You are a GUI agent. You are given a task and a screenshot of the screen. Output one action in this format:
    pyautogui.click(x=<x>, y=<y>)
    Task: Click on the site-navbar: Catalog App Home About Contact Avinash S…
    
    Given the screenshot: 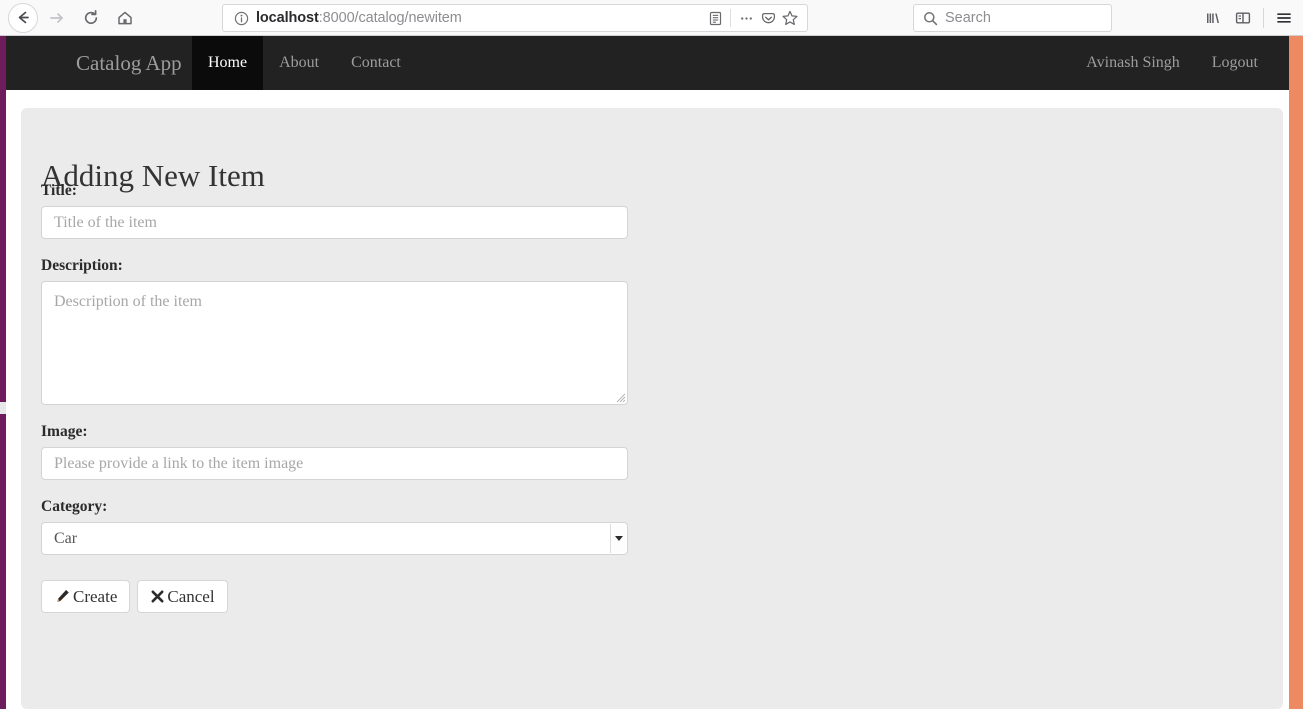 What is the action you would take?
    pyautogui.click(x=646, y=63)
    